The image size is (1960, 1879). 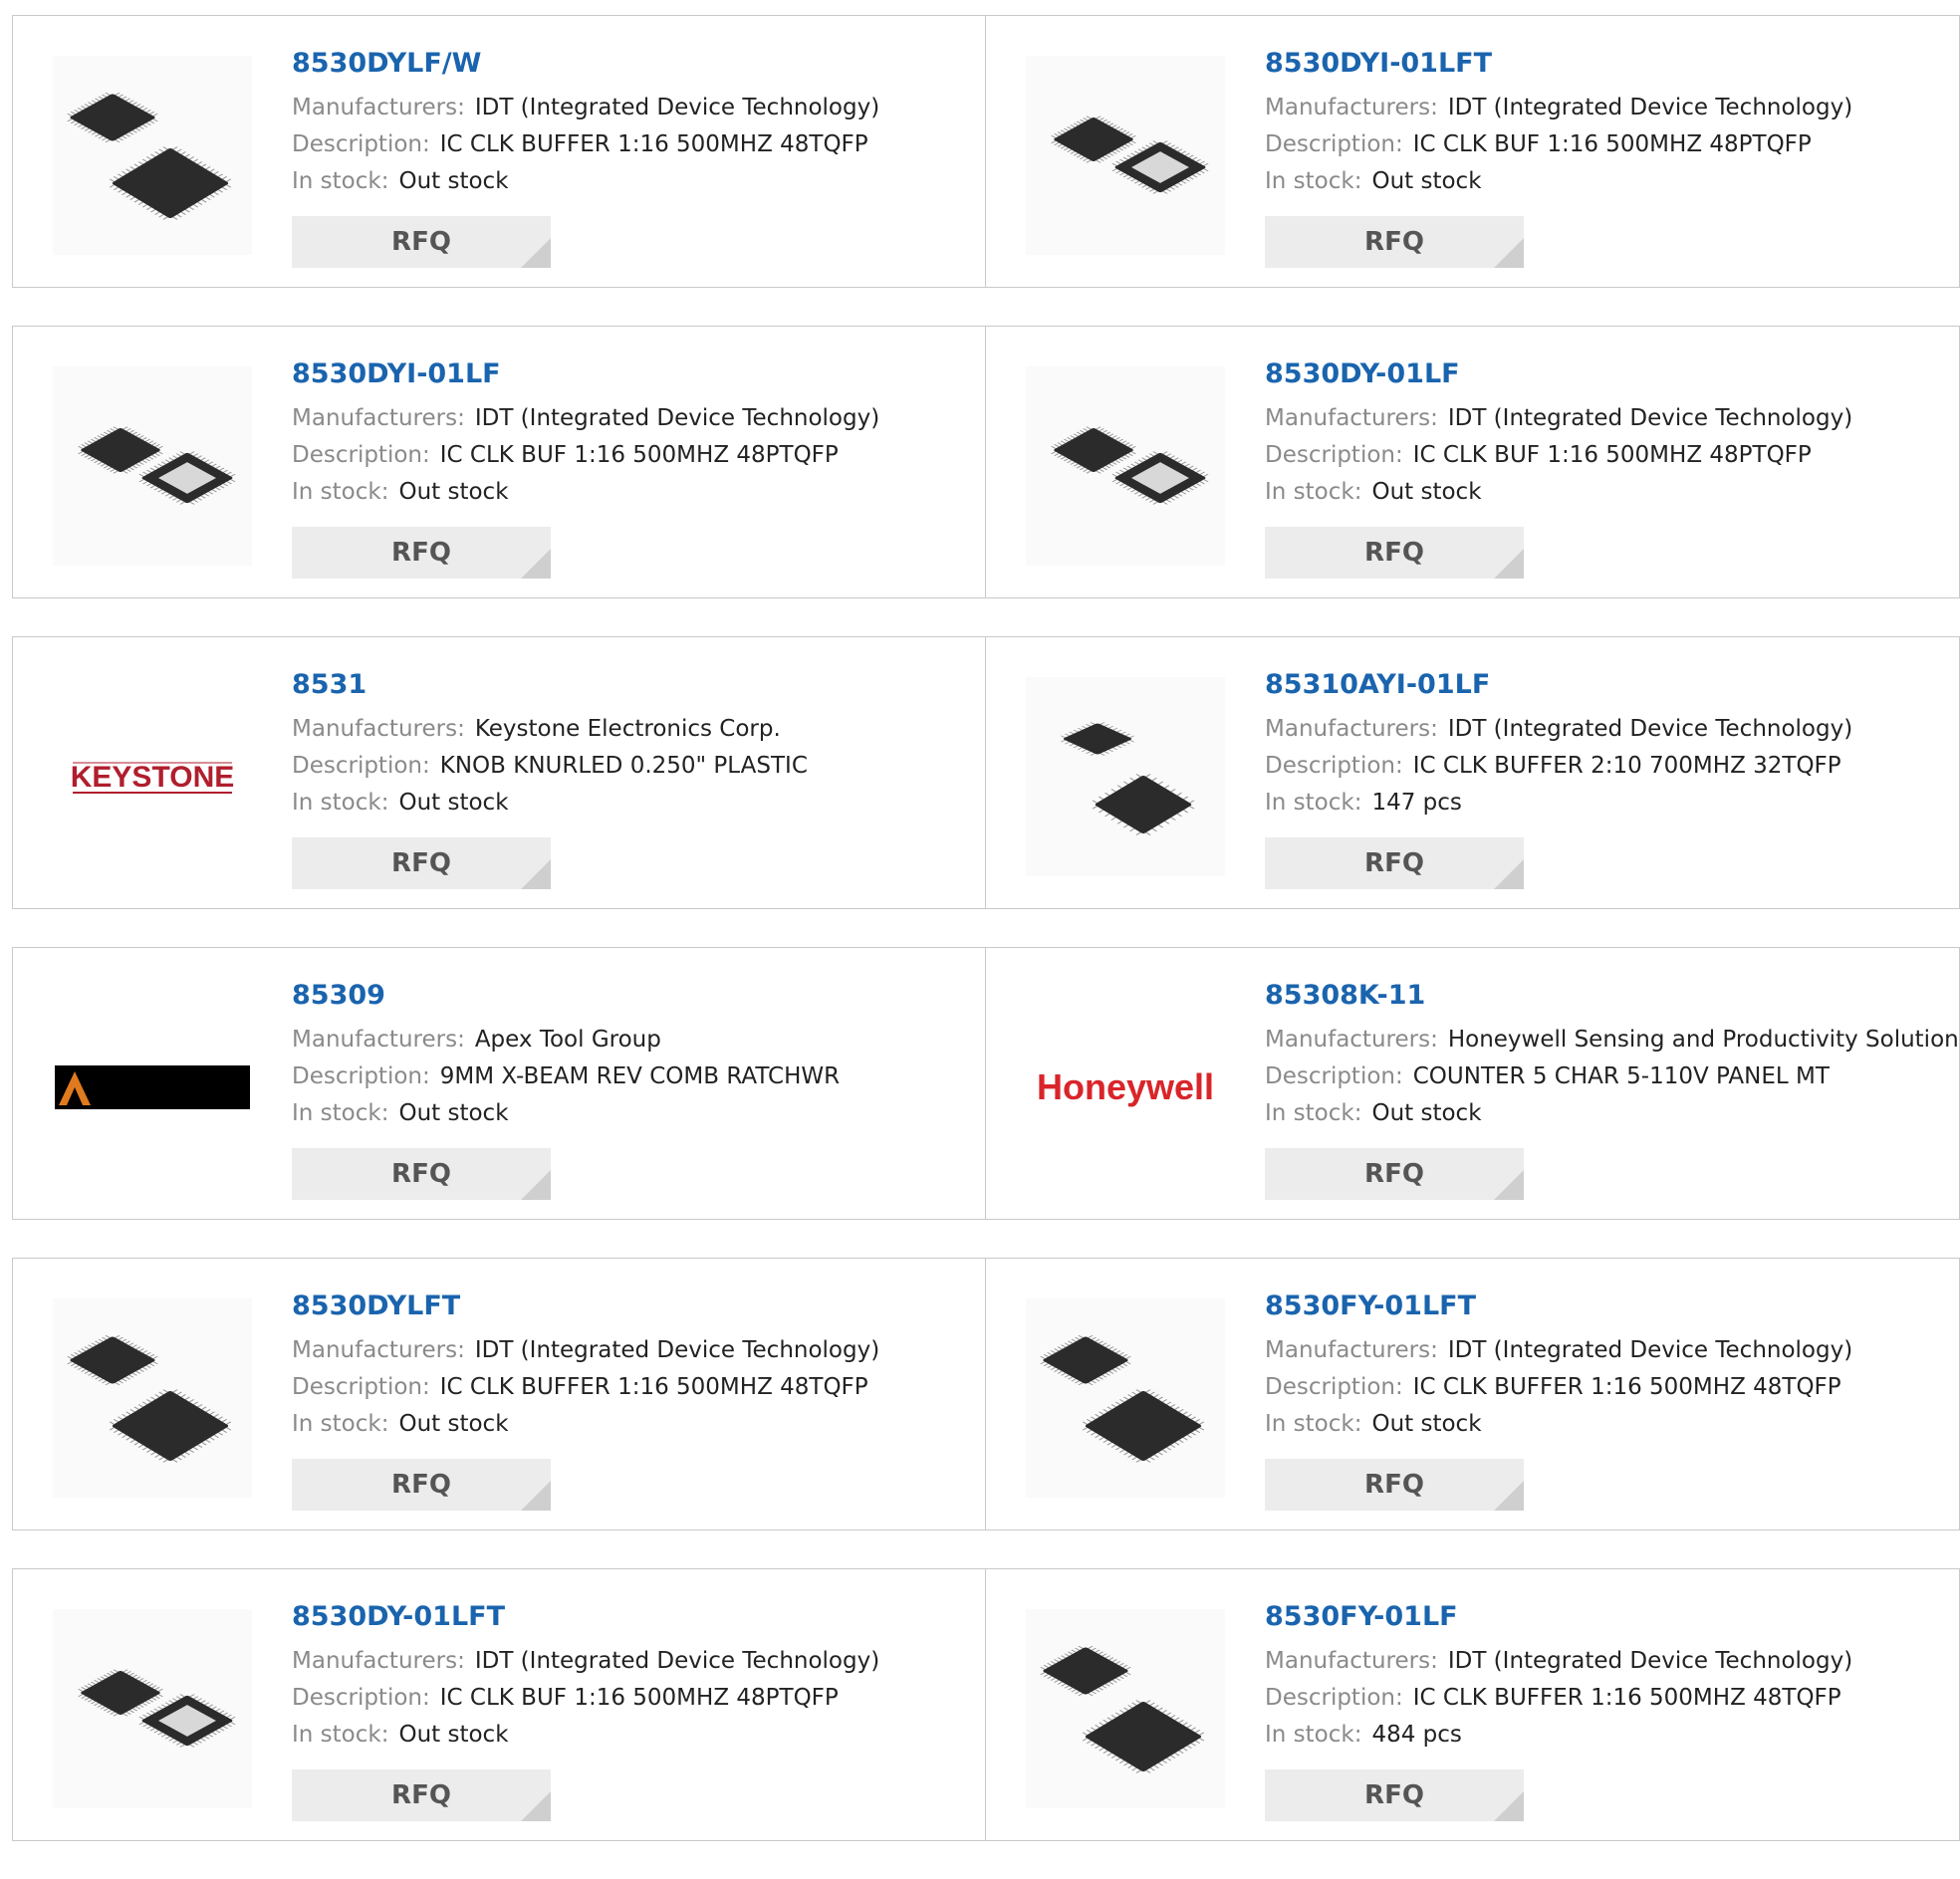 I want to click on part-number-link: 85308K-11, so click(x=1607, y=996).